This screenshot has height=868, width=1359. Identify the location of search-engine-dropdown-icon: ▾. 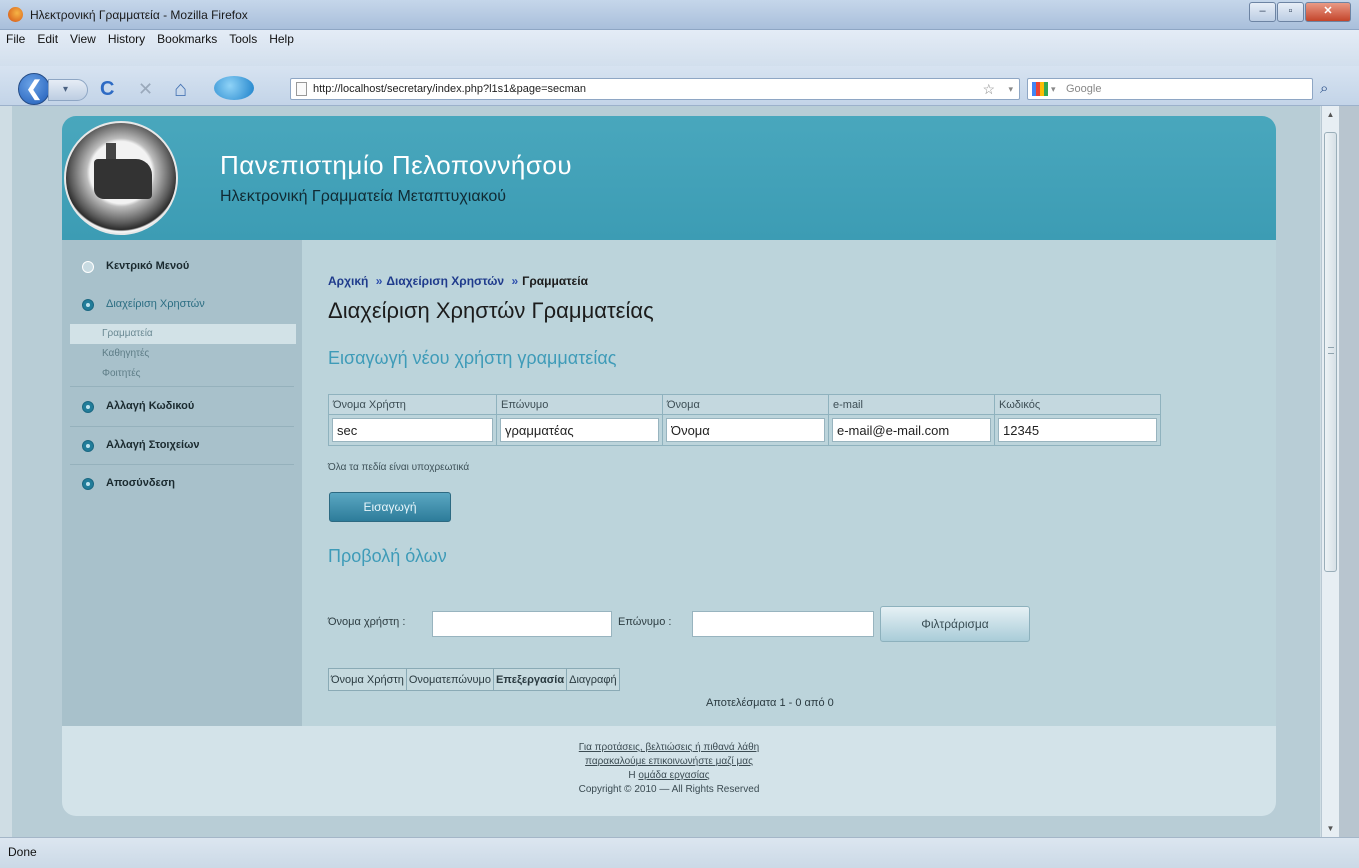
(1053, 89).